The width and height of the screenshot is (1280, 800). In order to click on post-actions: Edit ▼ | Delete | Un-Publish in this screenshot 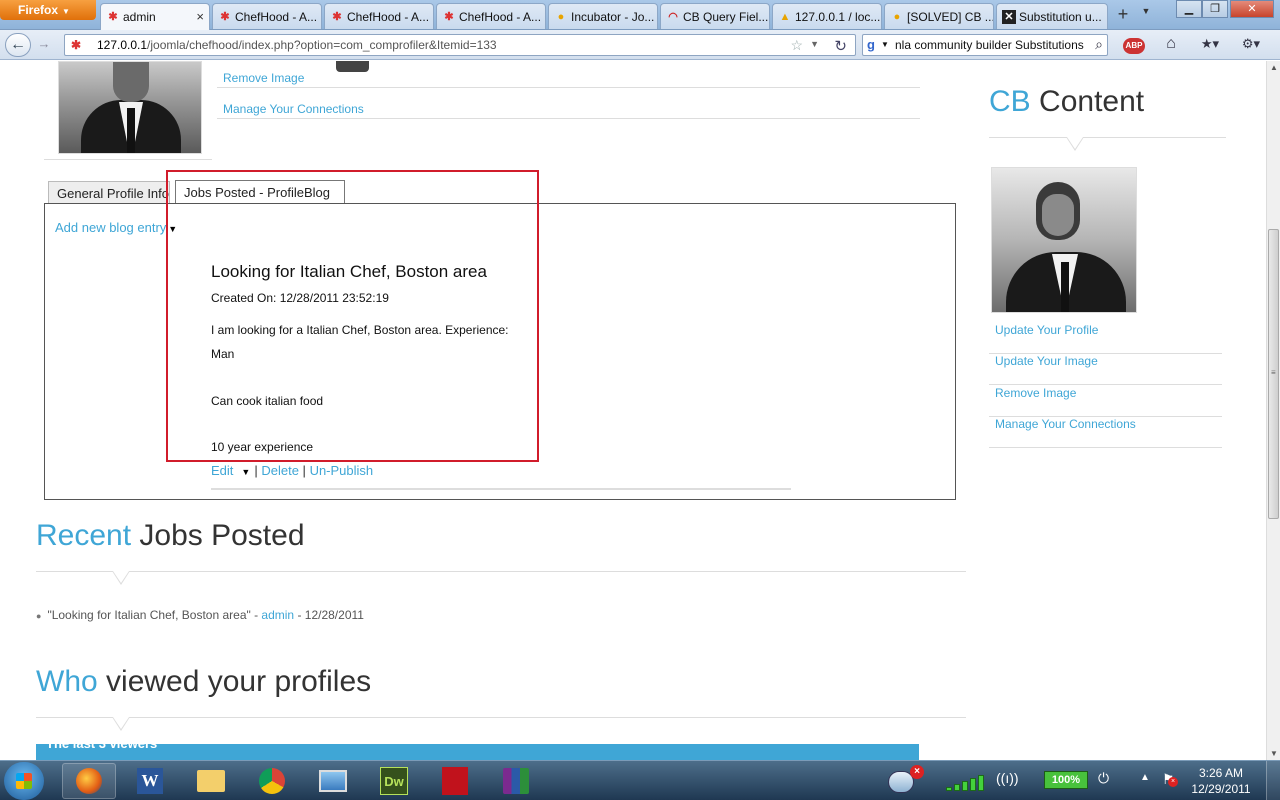, I will do `click(292, 470)`.